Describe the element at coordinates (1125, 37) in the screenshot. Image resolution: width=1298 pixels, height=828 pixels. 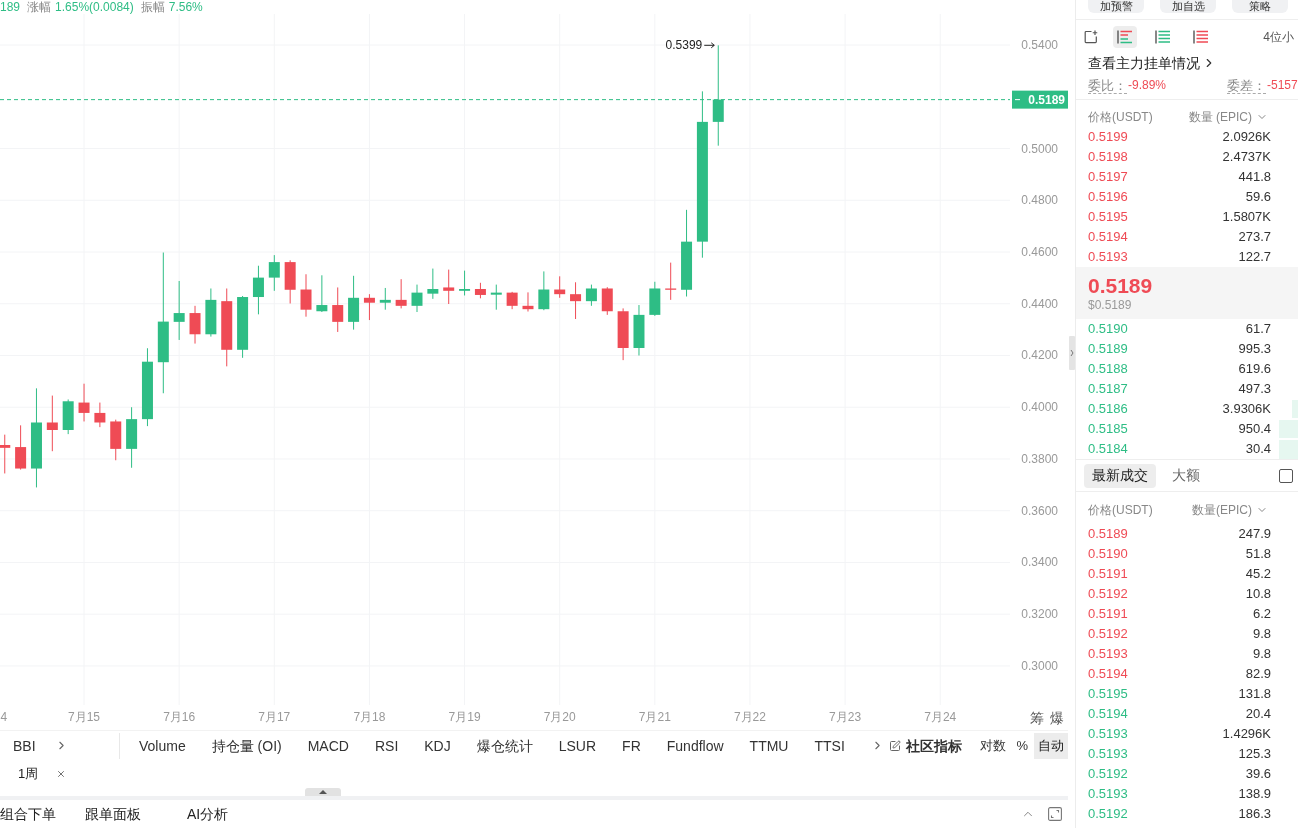
I see `view-mode-button` at that location.